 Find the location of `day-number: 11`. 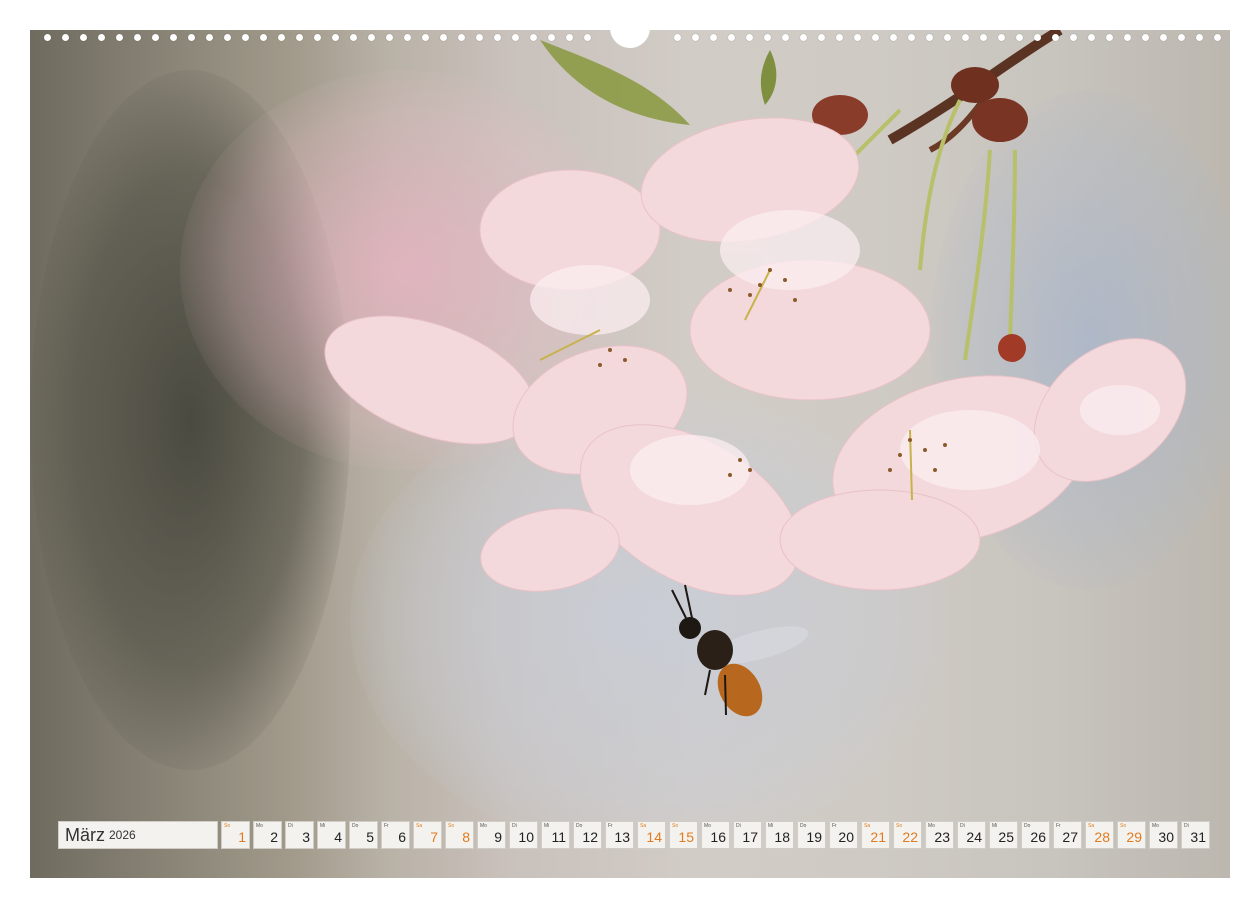

day-number: 11 is located at coordinates (558, 837).